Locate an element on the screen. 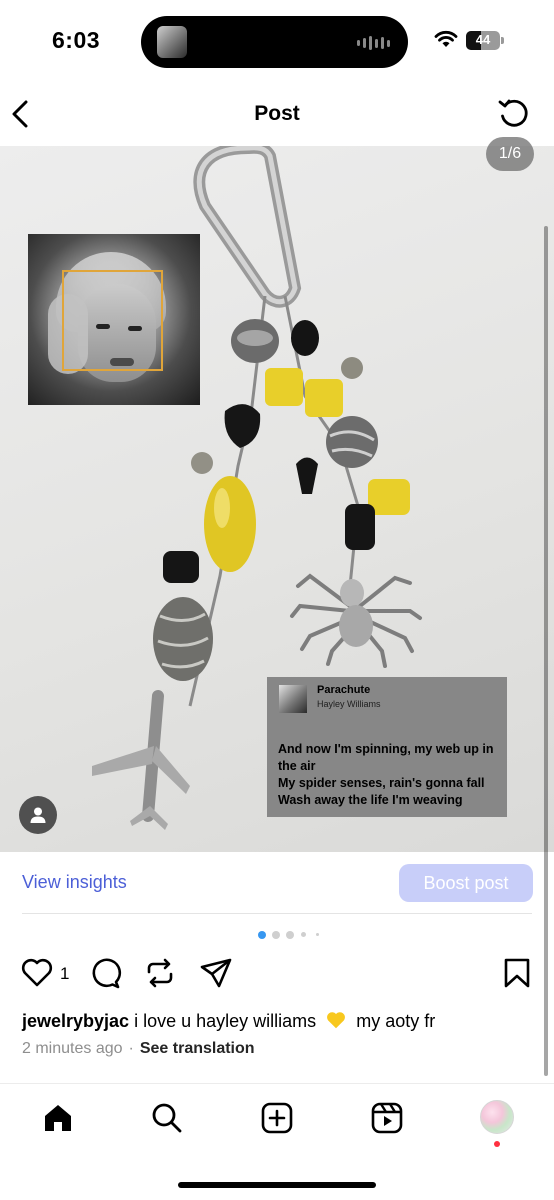  lyrics-artist: Hayley Williams is located at coordinates (349, 704).